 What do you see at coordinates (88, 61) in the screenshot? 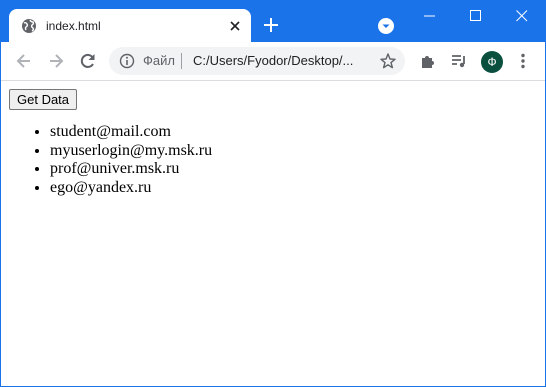
I see `reload-icon` at bounding box center [88, 61].